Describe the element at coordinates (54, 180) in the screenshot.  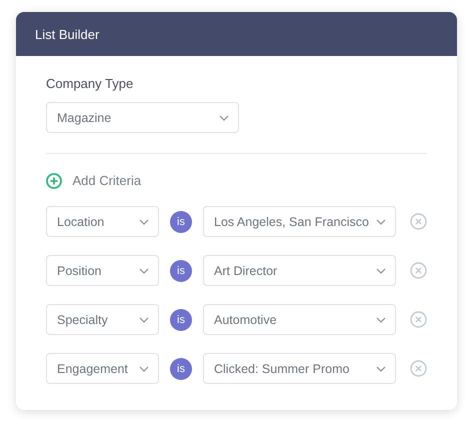
I see `add-icon` at that location.